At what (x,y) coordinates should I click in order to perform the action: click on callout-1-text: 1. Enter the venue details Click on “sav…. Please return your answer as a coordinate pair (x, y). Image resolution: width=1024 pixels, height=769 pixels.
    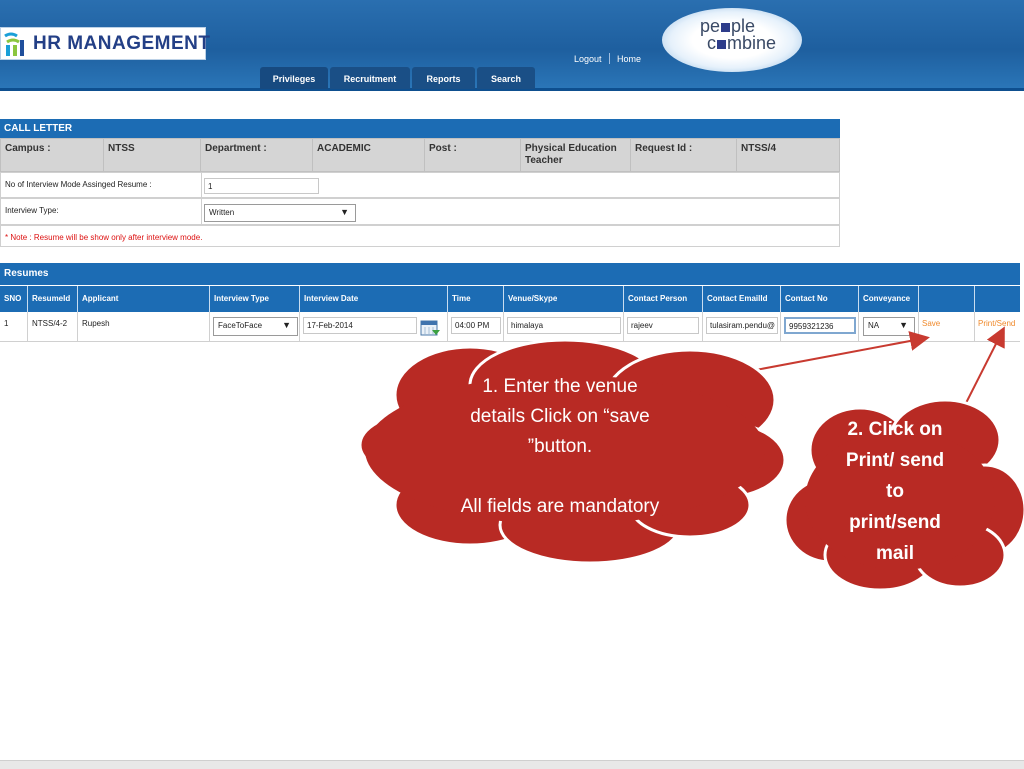
    Looking at the image, I should click on (560, 446).